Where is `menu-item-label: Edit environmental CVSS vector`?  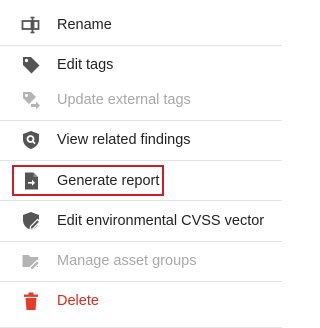
menu-item-label: Edit environmental CVSS vector is located at coordinates (161, 221).